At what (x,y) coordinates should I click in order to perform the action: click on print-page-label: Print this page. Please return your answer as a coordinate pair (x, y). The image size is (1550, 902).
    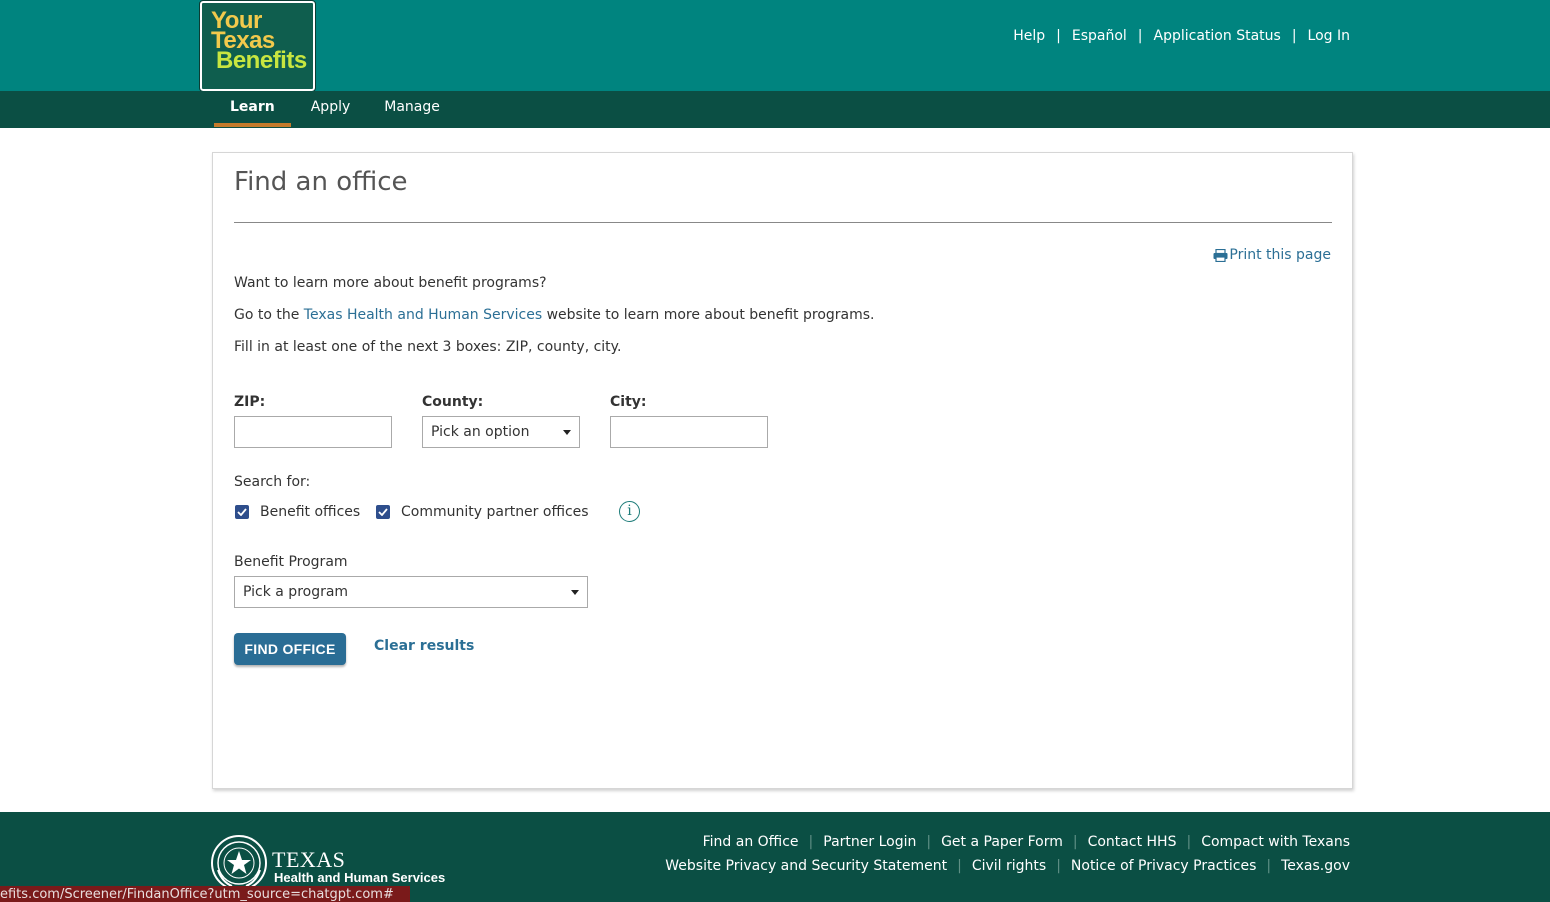
    Looking at the image, I should click on (1280, 255).